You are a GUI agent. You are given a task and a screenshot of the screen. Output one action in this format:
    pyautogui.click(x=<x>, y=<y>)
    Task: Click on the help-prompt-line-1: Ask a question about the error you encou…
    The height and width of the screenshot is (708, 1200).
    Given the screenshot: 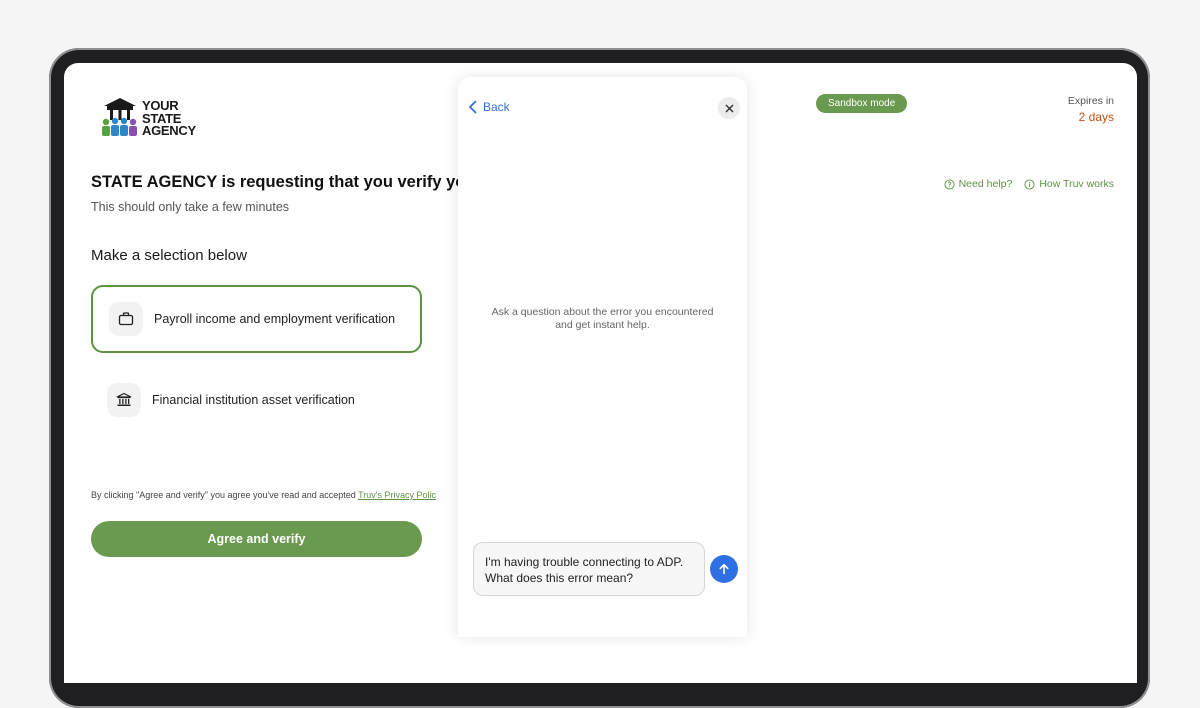 What is the action you would take?
    pyautogui.click(x=602, y=312)
    